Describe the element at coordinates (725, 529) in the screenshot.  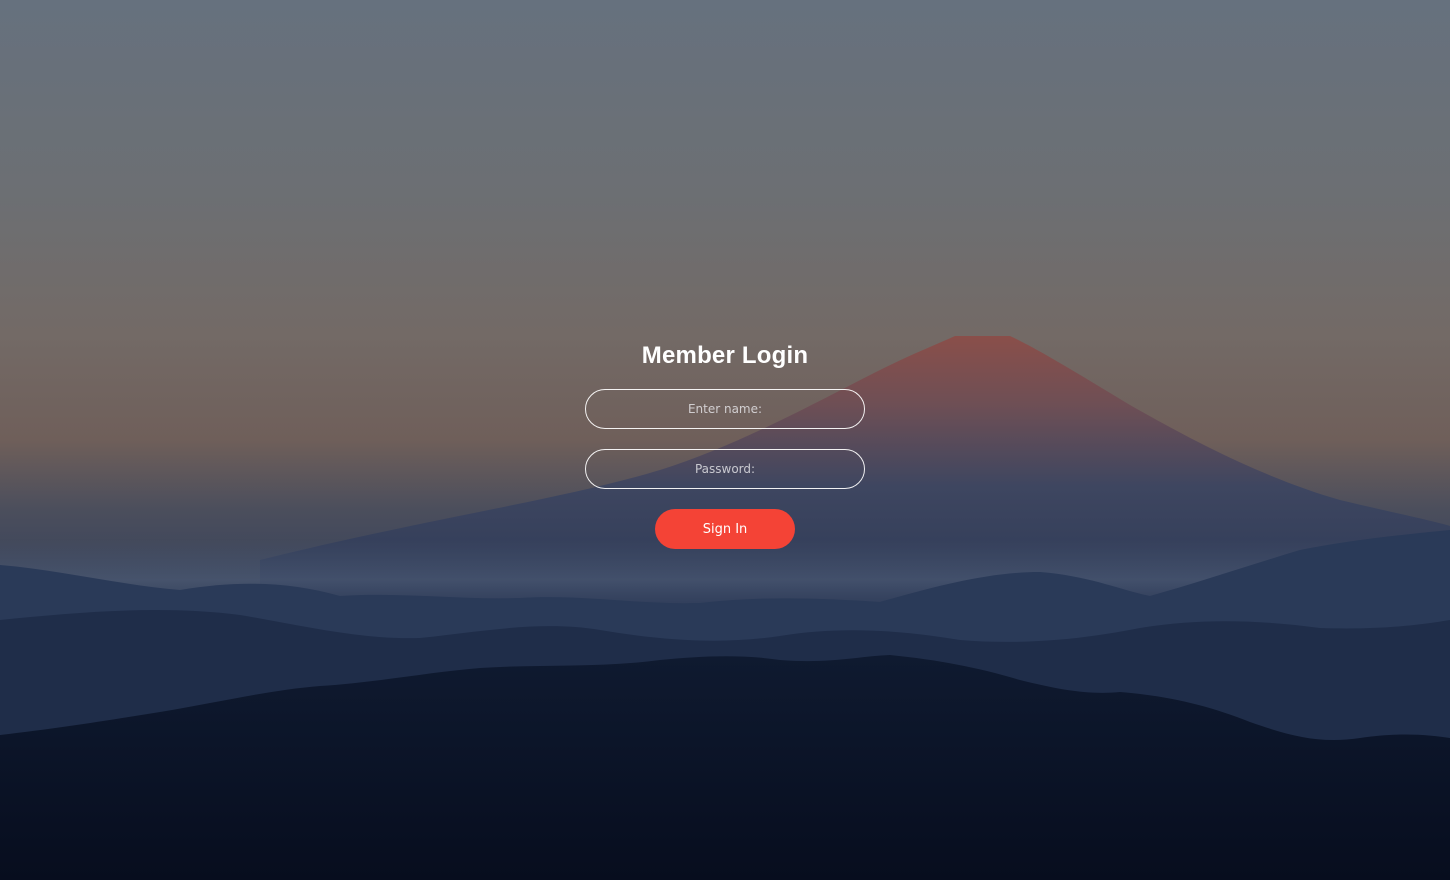
I see `sign-in-button: Sign In` at that location.